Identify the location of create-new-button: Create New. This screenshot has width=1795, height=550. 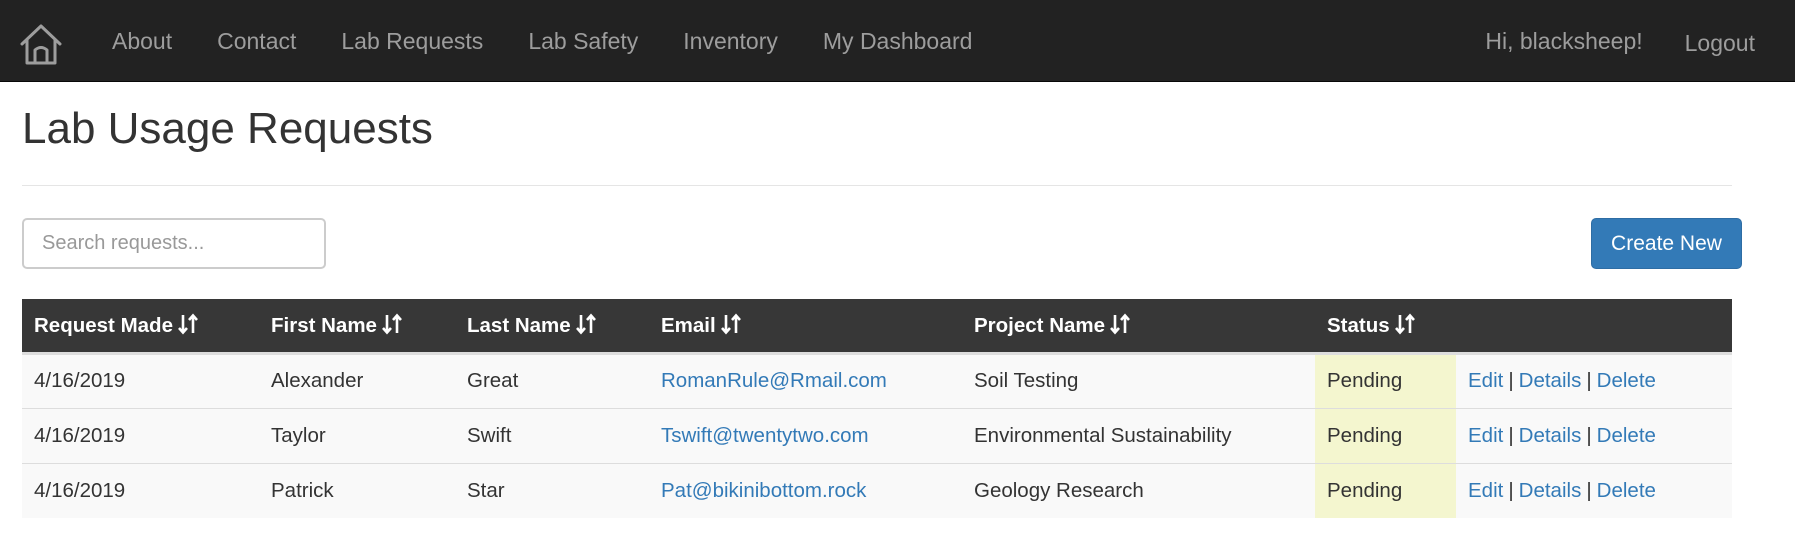
(1666, 243).